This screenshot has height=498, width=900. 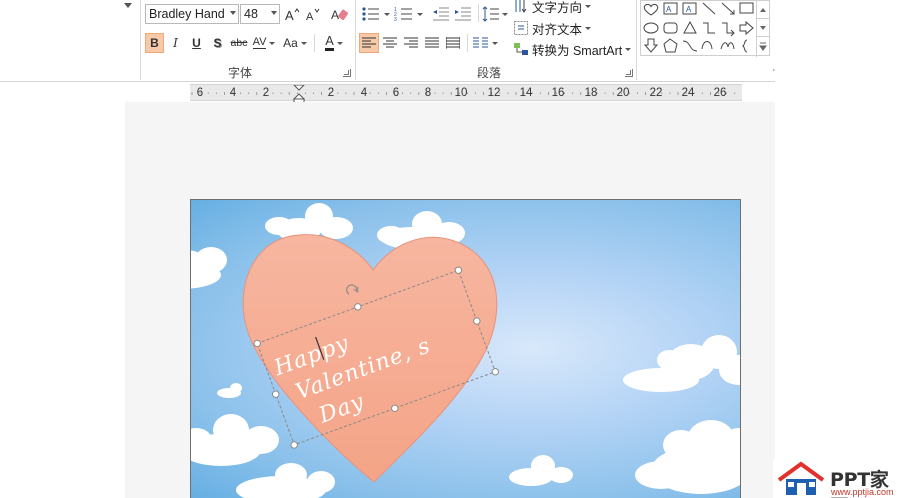 What do you see at coordinates (688, 93) in the screenshot?
I see `ruler-label: 24` at bounding box center [688, 93].